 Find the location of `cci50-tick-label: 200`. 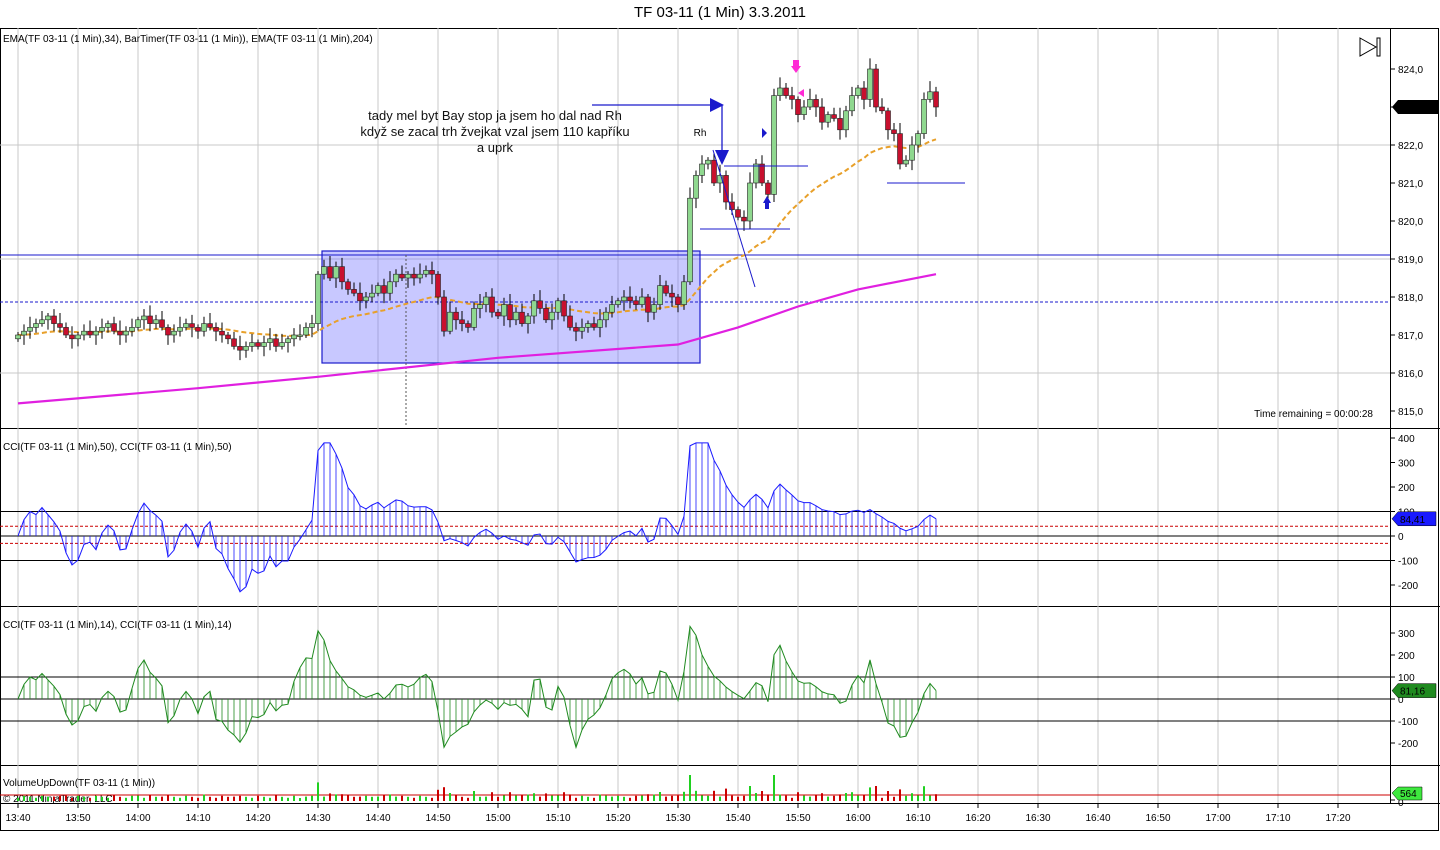

cci50-tick-label: 200 is located at coordinates (1406, 488).